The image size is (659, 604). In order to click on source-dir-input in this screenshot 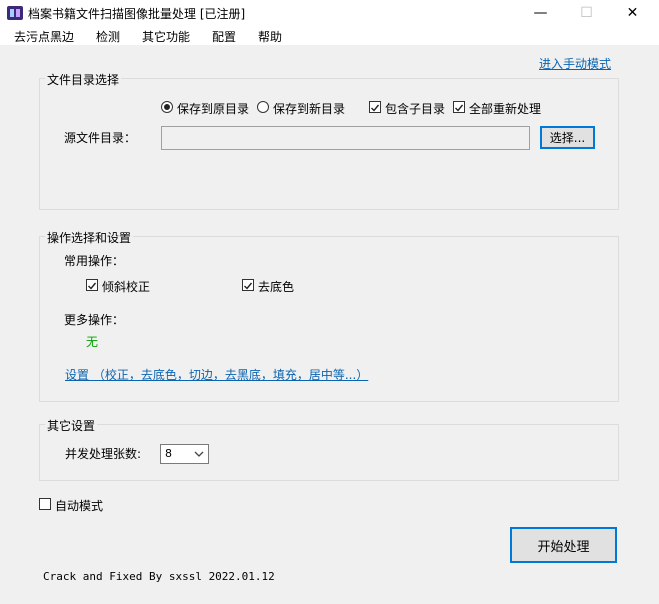, I will do `click(345, 138)`.